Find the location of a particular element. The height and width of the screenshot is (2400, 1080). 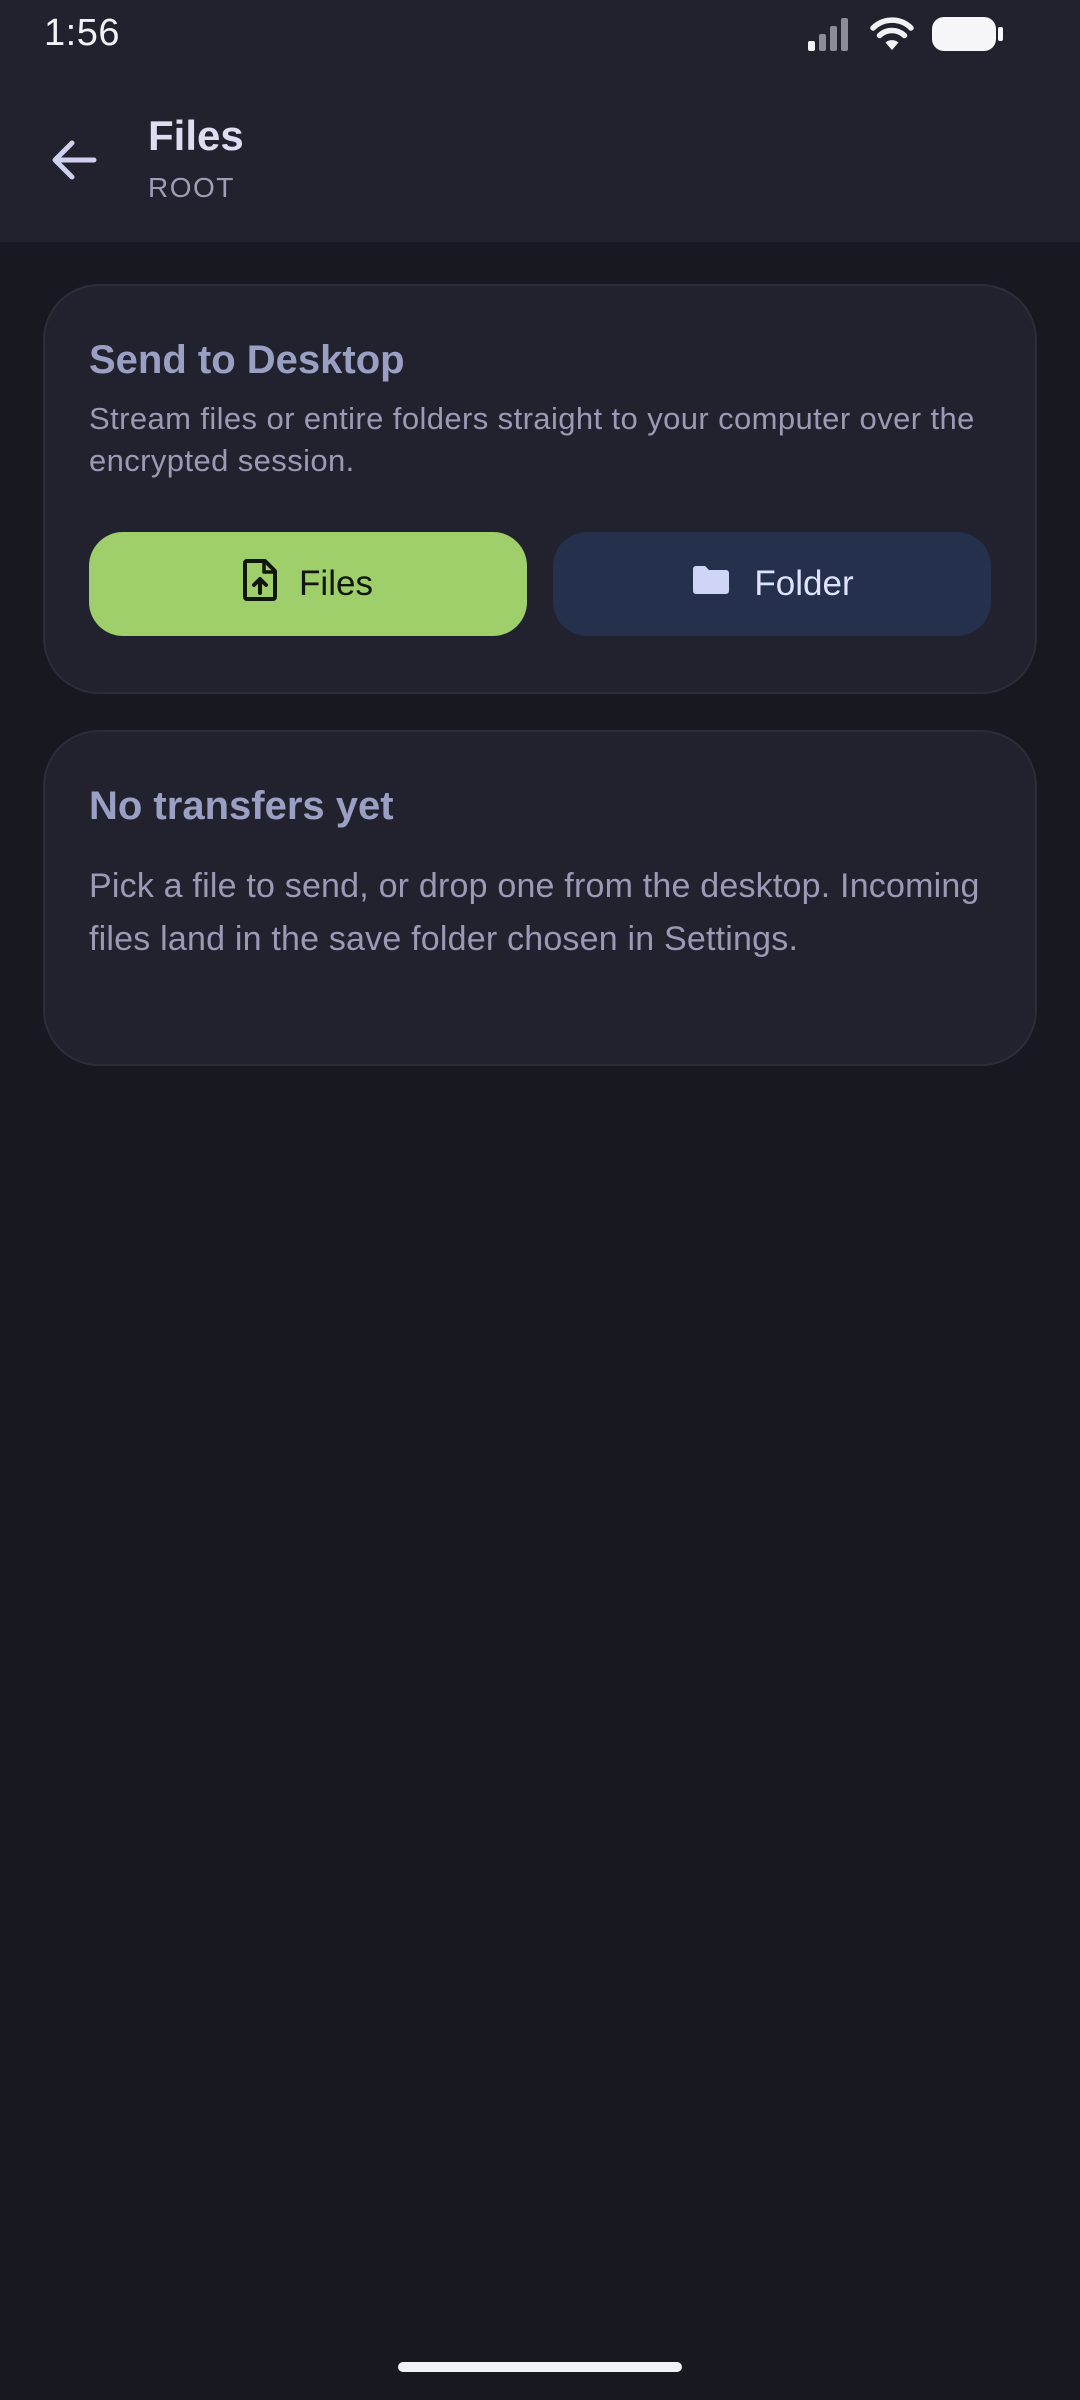

page-subtitle: ROOT is located at coordinates (191, 187).